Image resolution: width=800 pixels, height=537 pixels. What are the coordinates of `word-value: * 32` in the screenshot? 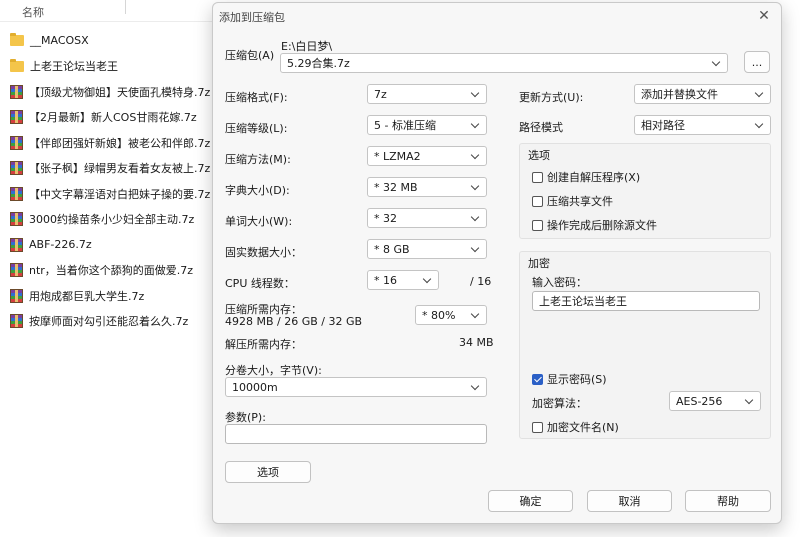 It's located at (385, 218).